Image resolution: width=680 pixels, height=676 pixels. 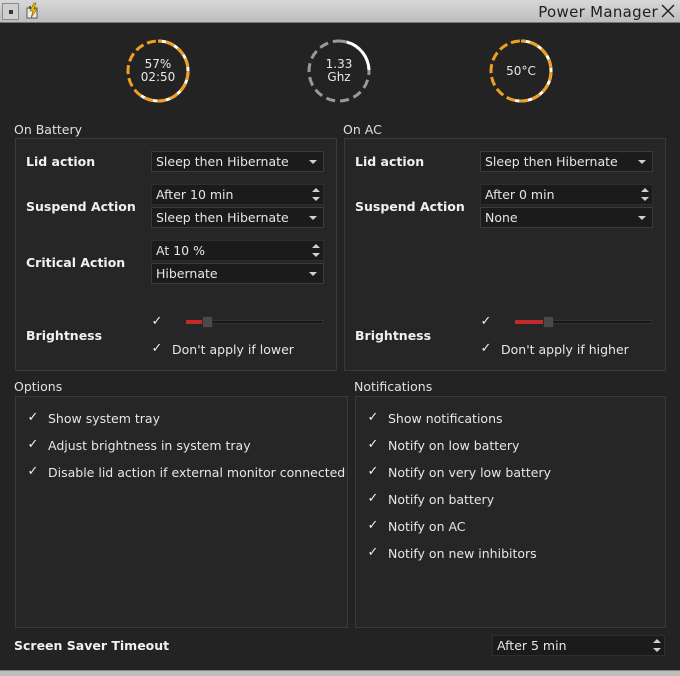 I want to click on notify-on-battery: ✓ Notify on battery, so click(x=430, y=499).